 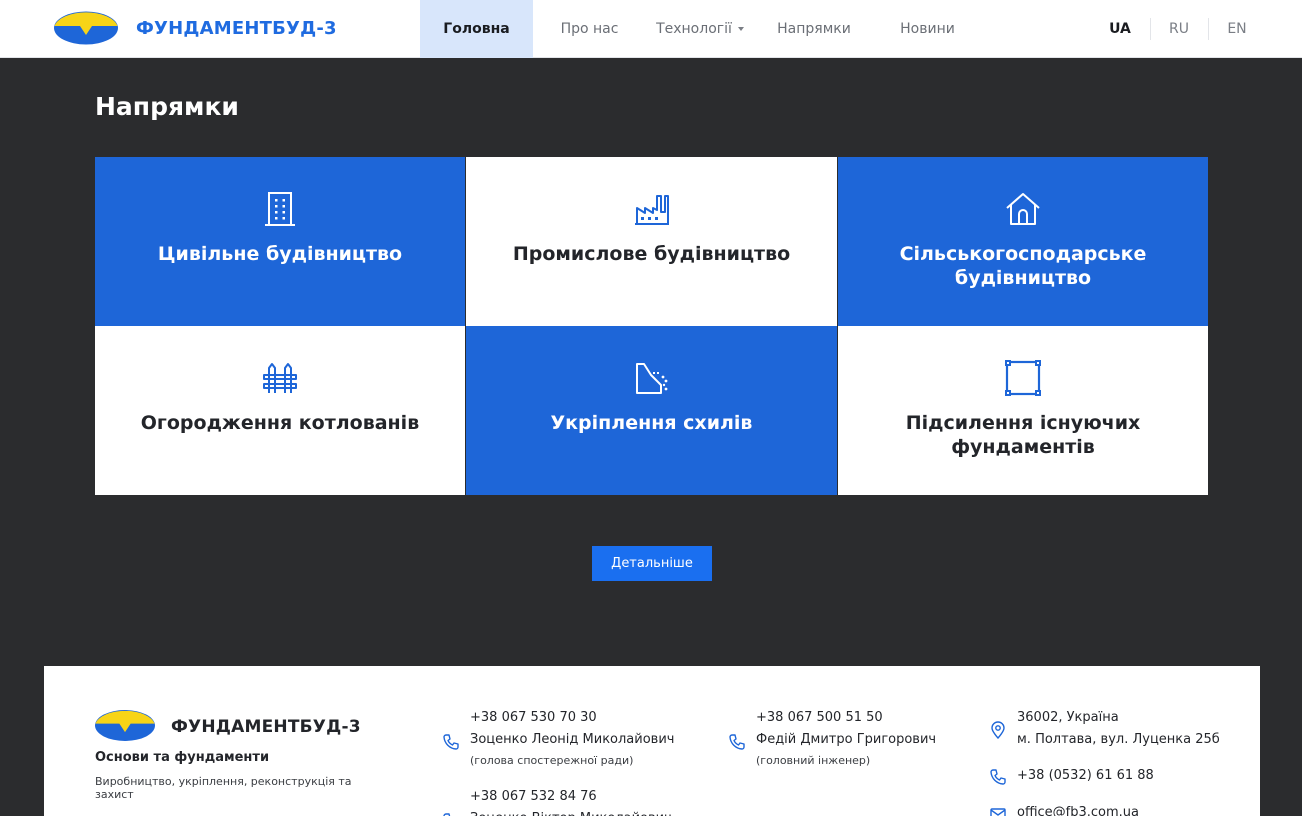 I want to click on contact-name: Федій Дмитро Григорович, so click(x=846, y=739).